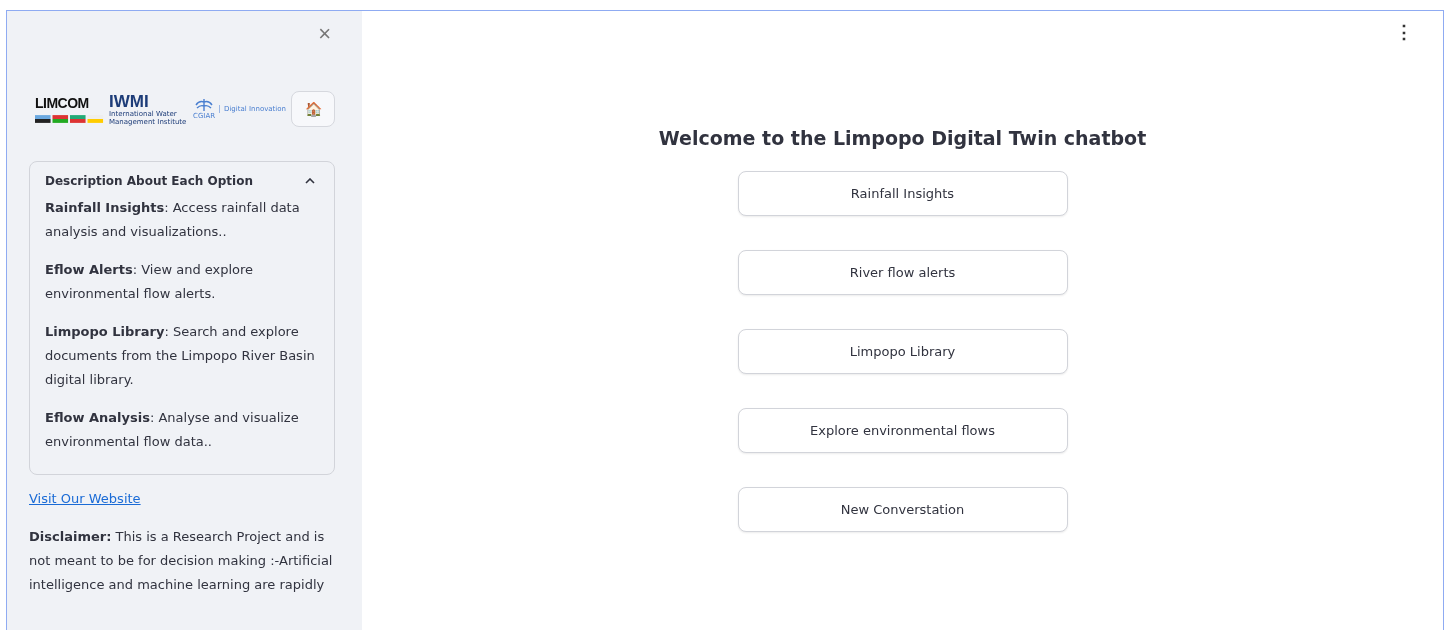  I want to click on flags-icon, so click(70, 118).